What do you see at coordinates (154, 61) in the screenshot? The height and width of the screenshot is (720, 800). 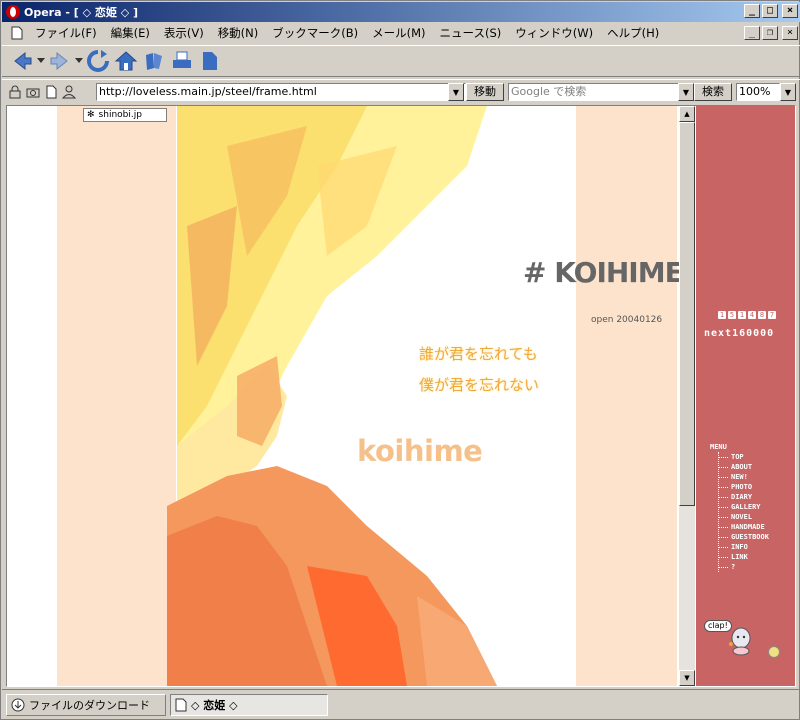 I see `hotlist-icon` at bounding box center [154, 61].